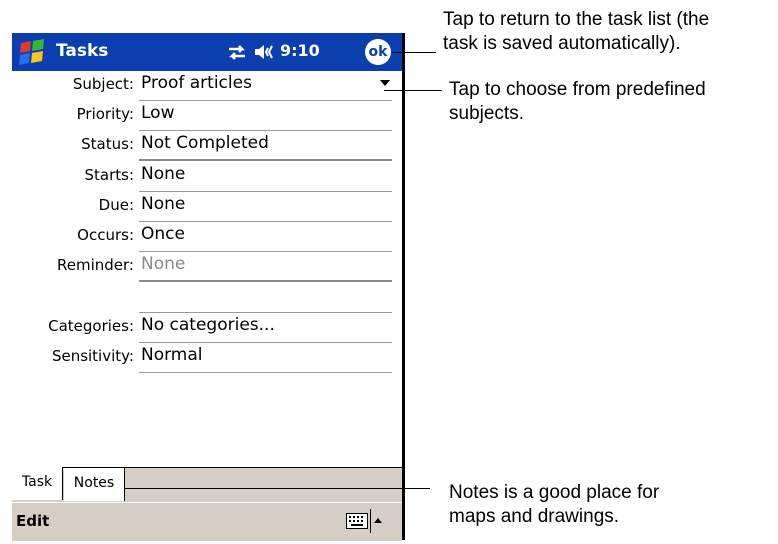 The image size is (778, 544). Describe the element at coordinates (163, 264) in the screenshot. I see `reminder-value: None` at that location.